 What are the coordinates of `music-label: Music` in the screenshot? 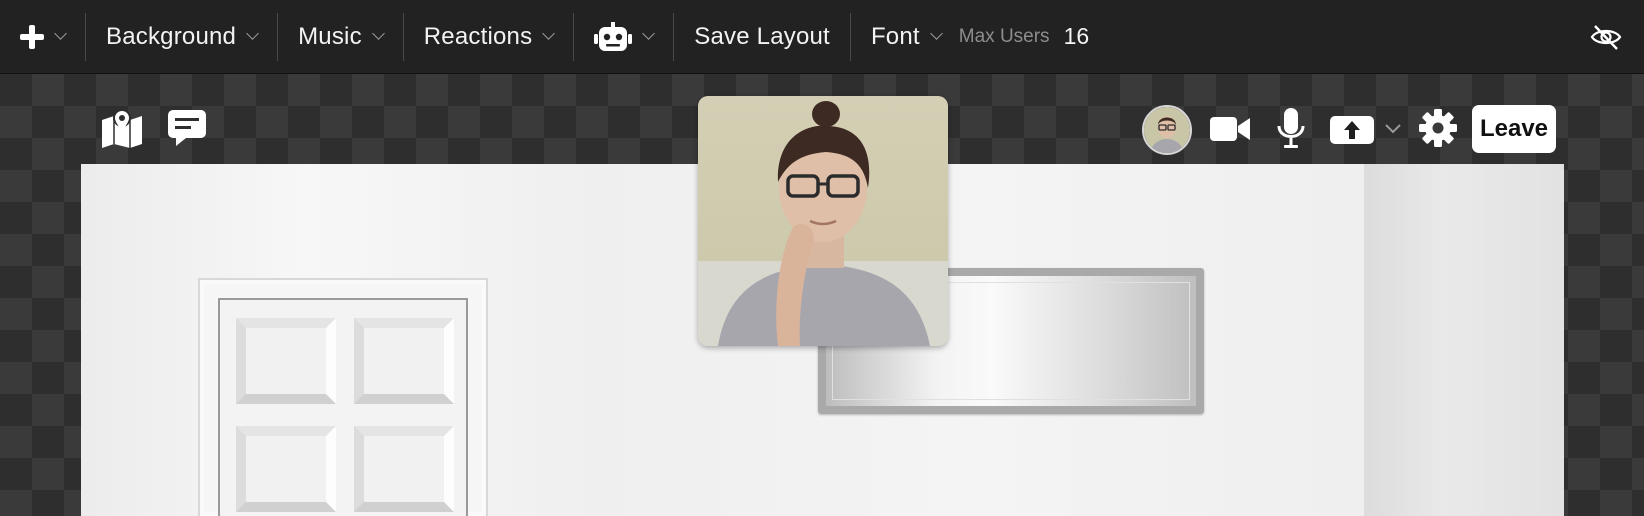 It's located at (330, 36).